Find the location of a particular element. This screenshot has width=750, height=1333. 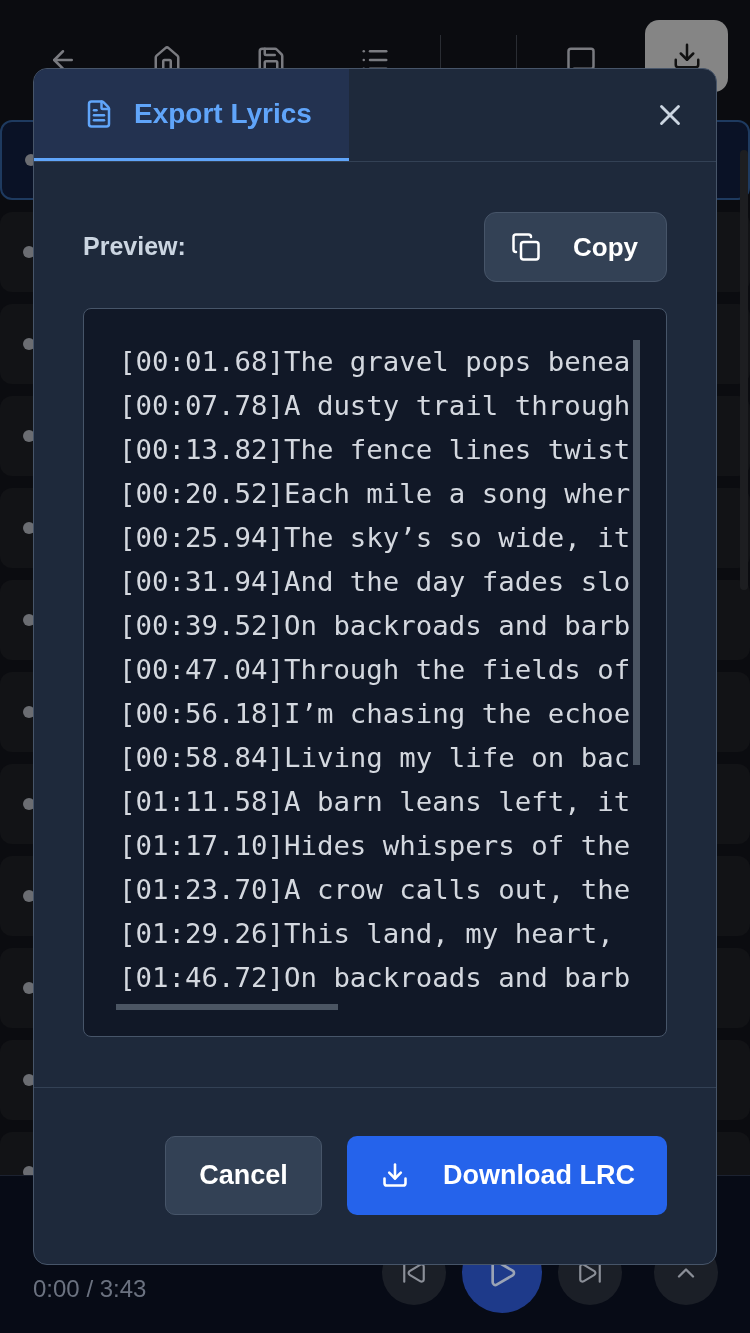

lrc-line: [01:29.26]This land, my heart, is located at coordinates (366, 934).